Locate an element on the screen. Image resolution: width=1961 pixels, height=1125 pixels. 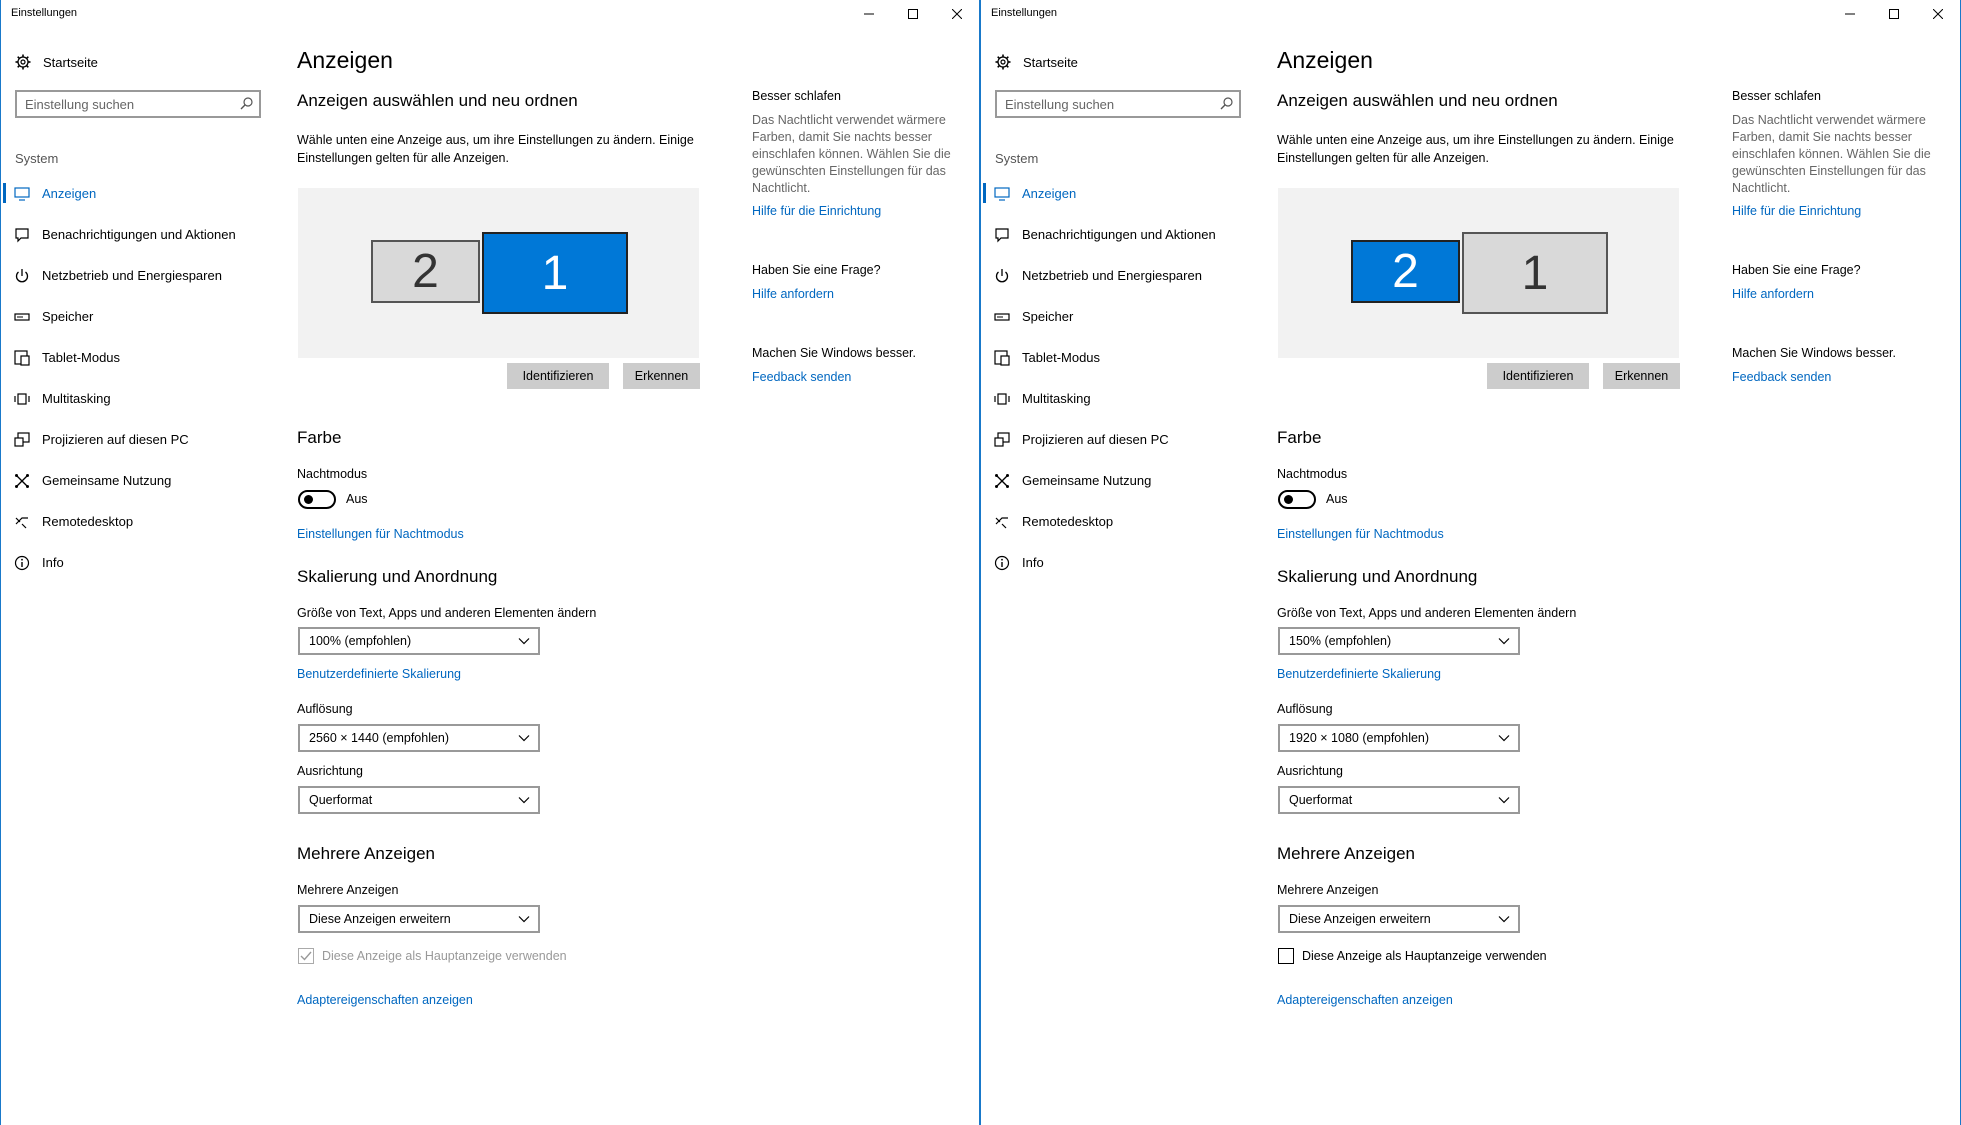
search-icon is located at coordinates (1226, 103).